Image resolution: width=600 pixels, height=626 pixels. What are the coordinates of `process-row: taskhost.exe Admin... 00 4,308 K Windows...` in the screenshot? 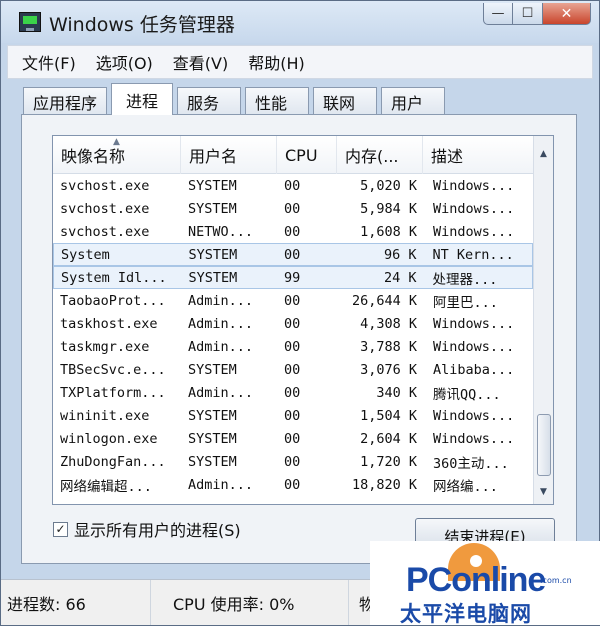 It's located at (293, 323).